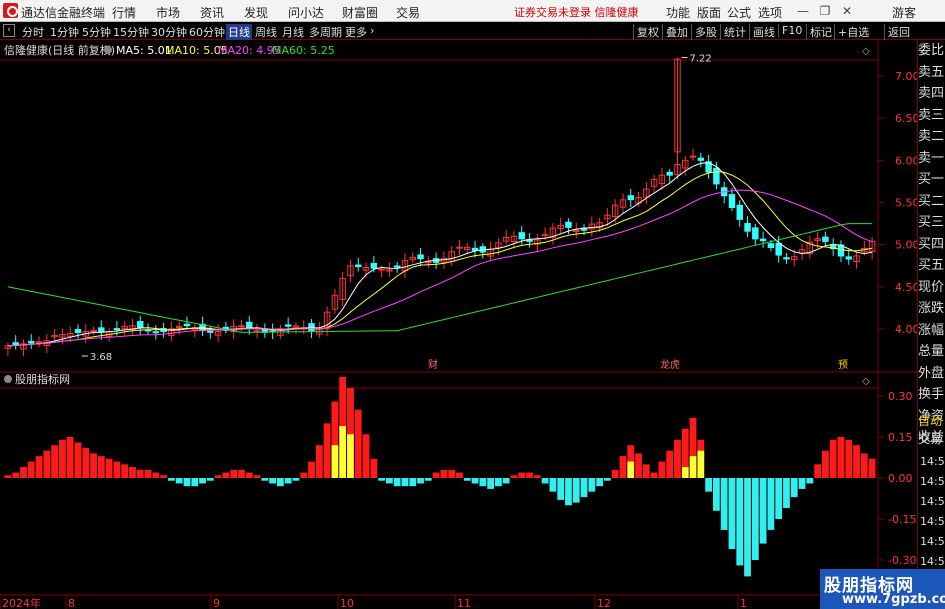 This screenshot has width=945, height=609. What do you see at coordinates (847, 11) in the screenshot?
I see `close-icon: ✕` at bounding box center [847, 11].